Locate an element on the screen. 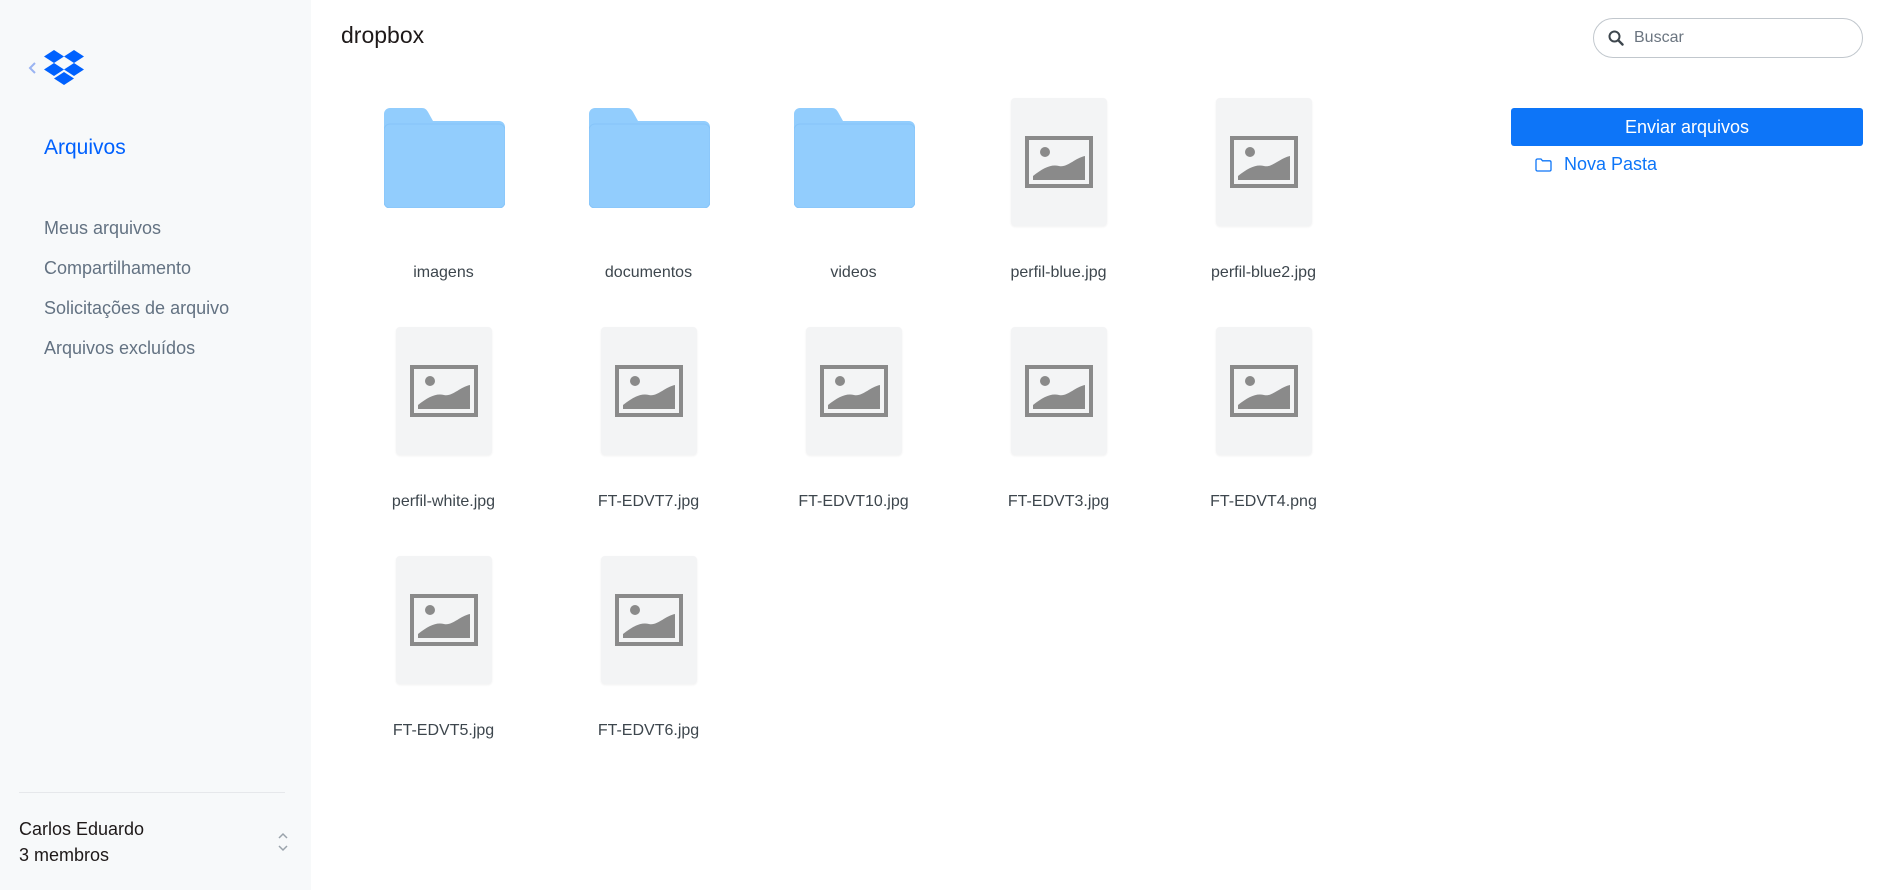  file-name: FT-EDVT5.jpg is located at coordinates (443, 730).